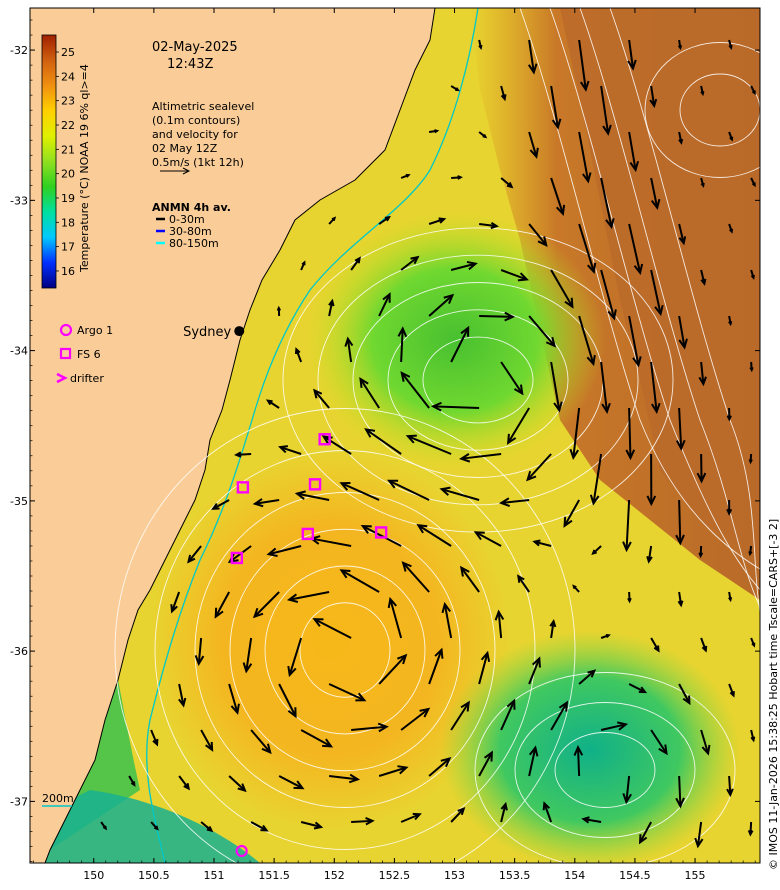 This screenshot has width=780, height=890. I want to click on svg-text: Altimetric sealevel, so click(203, 106).